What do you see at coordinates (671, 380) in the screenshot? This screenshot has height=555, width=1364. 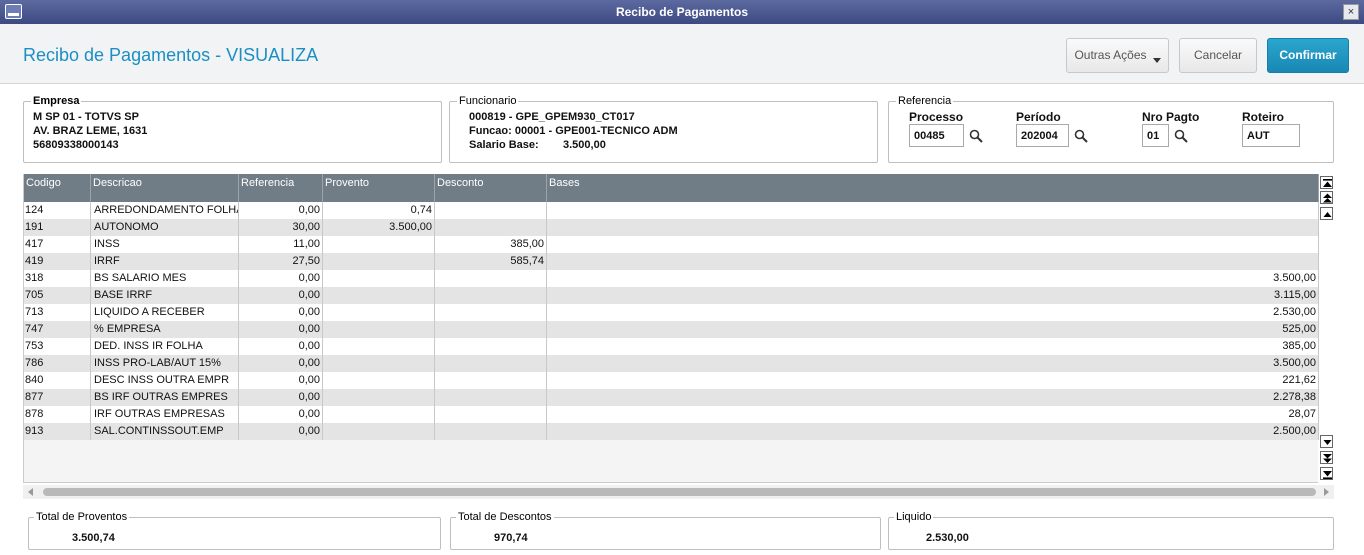 I see `table-row: 840 DESC INSS OUTRA EMPR 0,00 221,62` at bounding box center [671, 380].